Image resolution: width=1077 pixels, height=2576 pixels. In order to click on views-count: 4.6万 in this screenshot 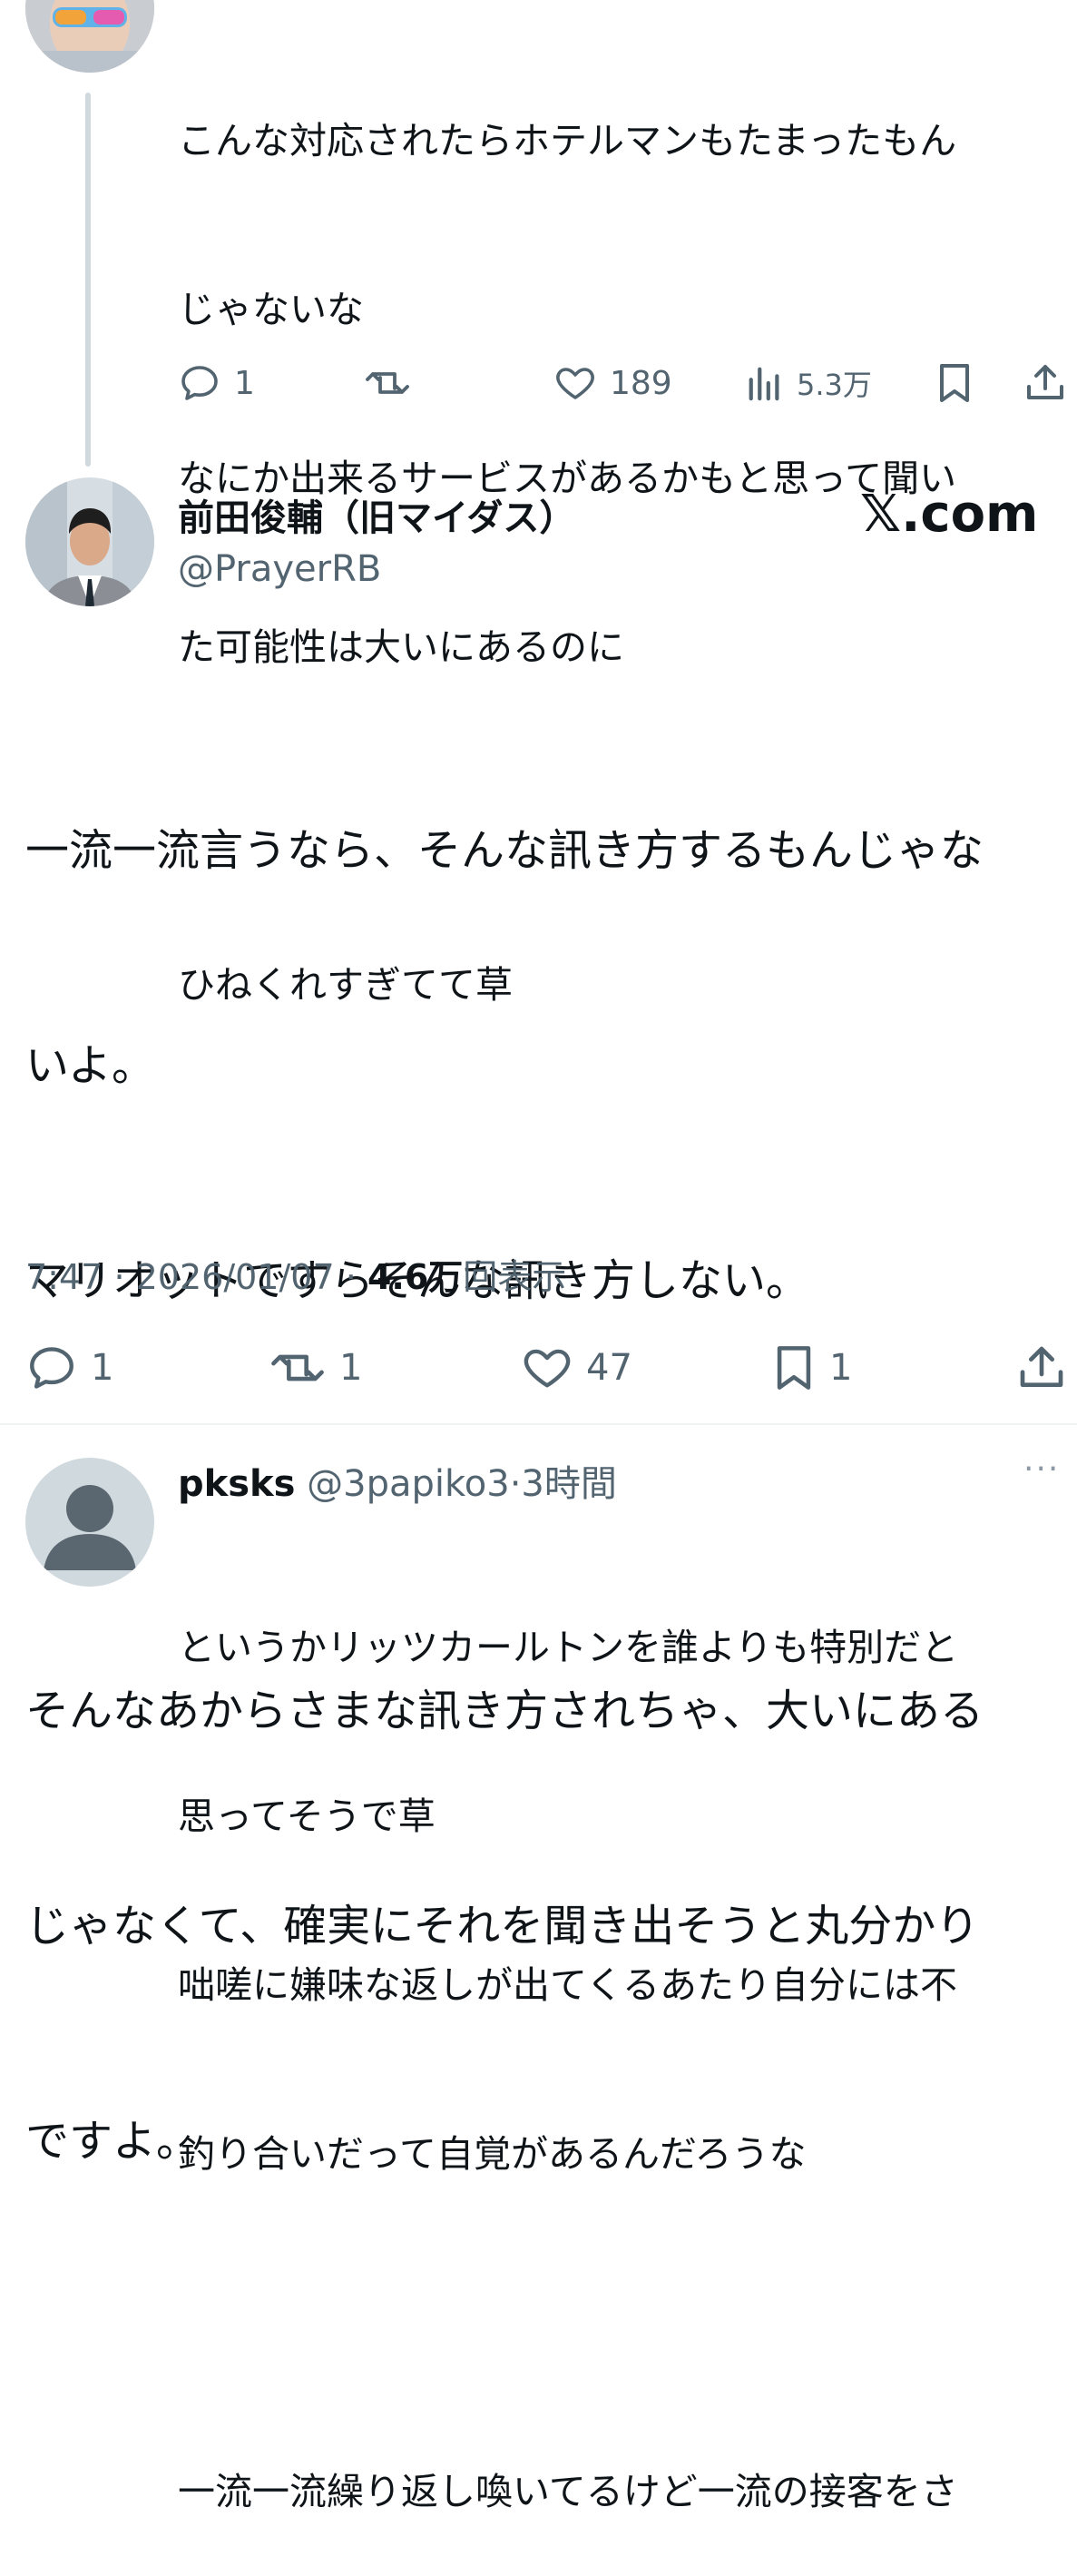, I will do `click(416, 1277)`.